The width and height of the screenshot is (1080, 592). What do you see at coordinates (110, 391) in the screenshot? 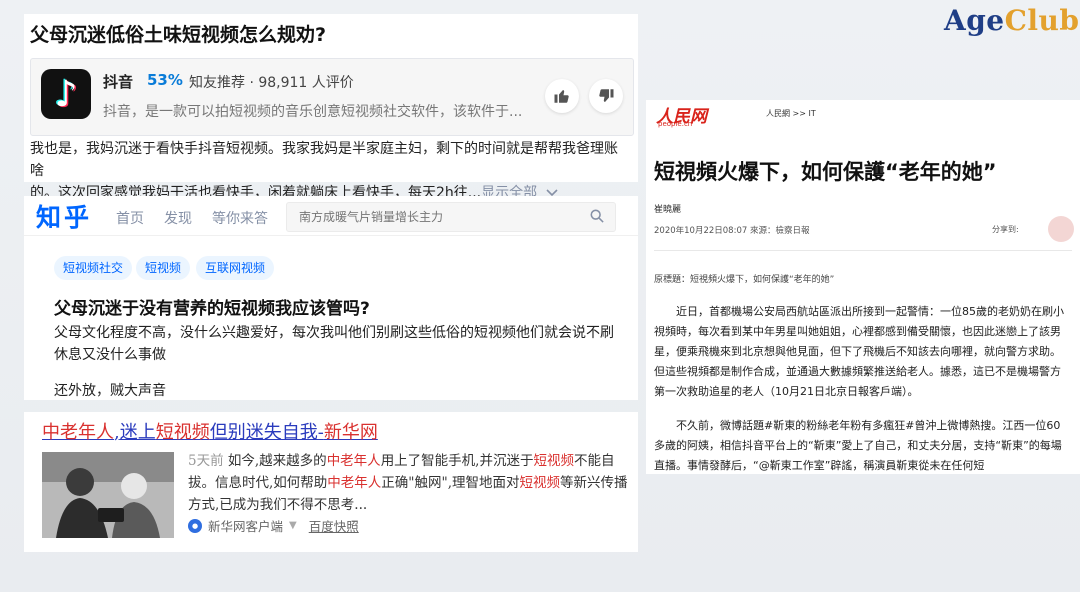
I see `question-tail: 还外放，贼大声音` at bounding box center [110, 391].